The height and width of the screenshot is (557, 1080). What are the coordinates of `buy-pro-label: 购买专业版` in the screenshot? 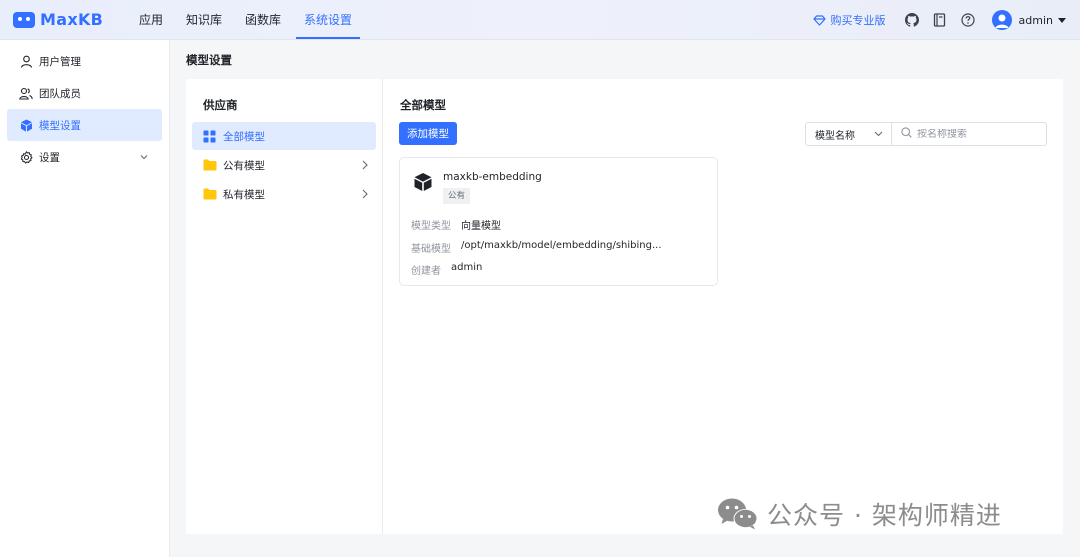 It's located at (858, 20).